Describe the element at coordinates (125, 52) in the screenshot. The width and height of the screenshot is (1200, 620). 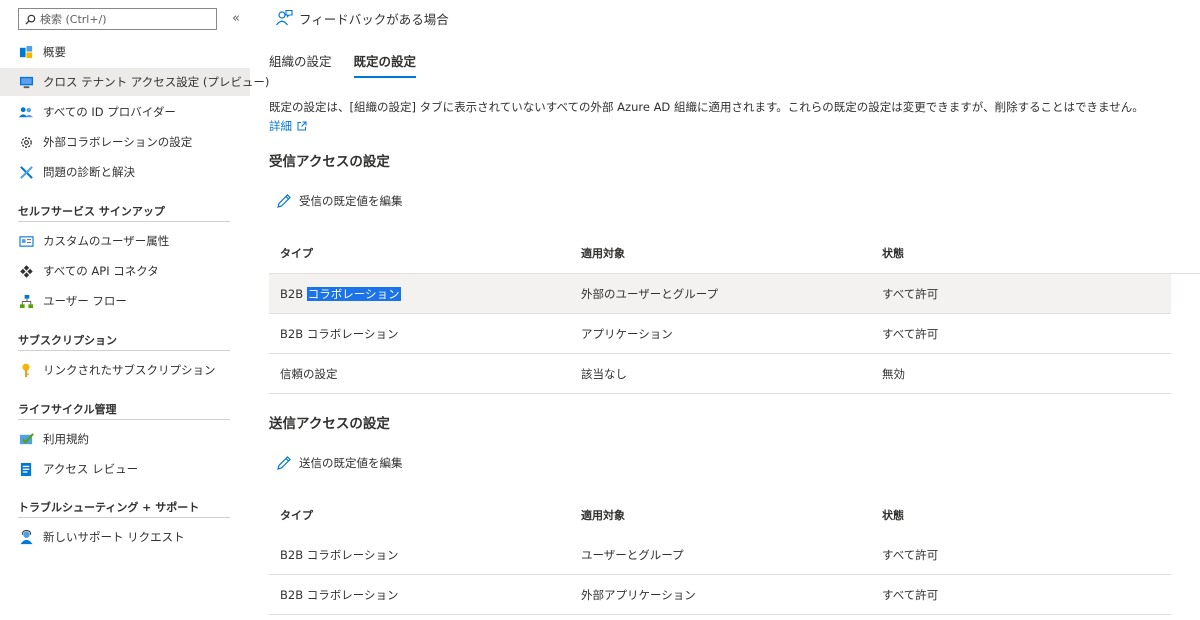
I see `sidebar-item-overview: 概要` at that location.